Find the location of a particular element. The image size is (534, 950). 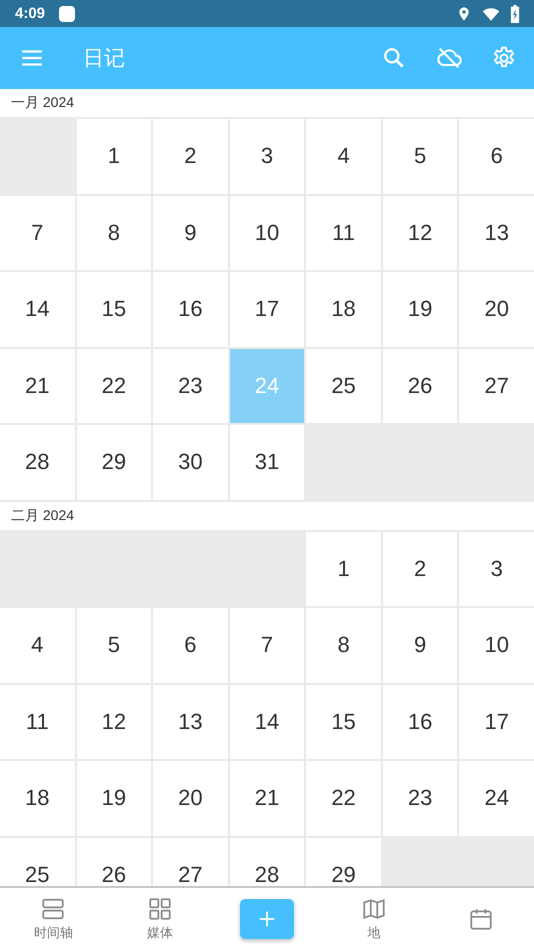

day-cell: 31 is located at coordinates (267, 462).